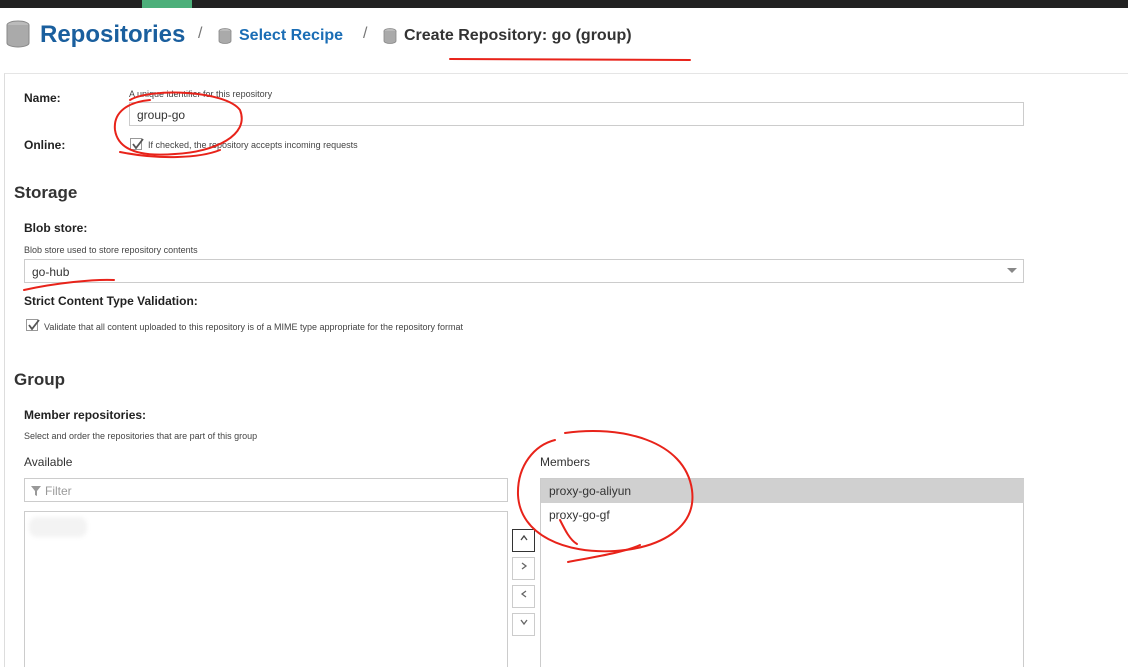 This screenshot has width=1128, height=667. I want to click on list-item: proxy-go-aliyun, so click(782, 491).